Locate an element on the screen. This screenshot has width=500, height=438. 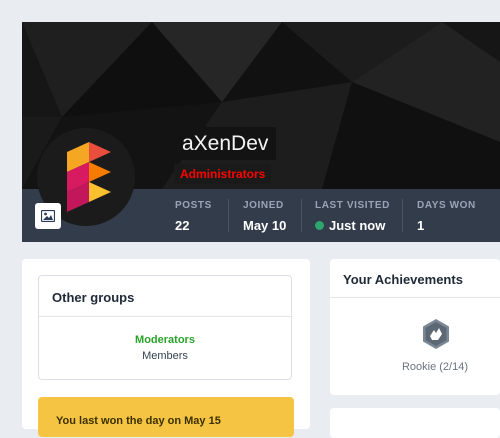
last-visited-value: Just now is located at coordinates (357, 225).